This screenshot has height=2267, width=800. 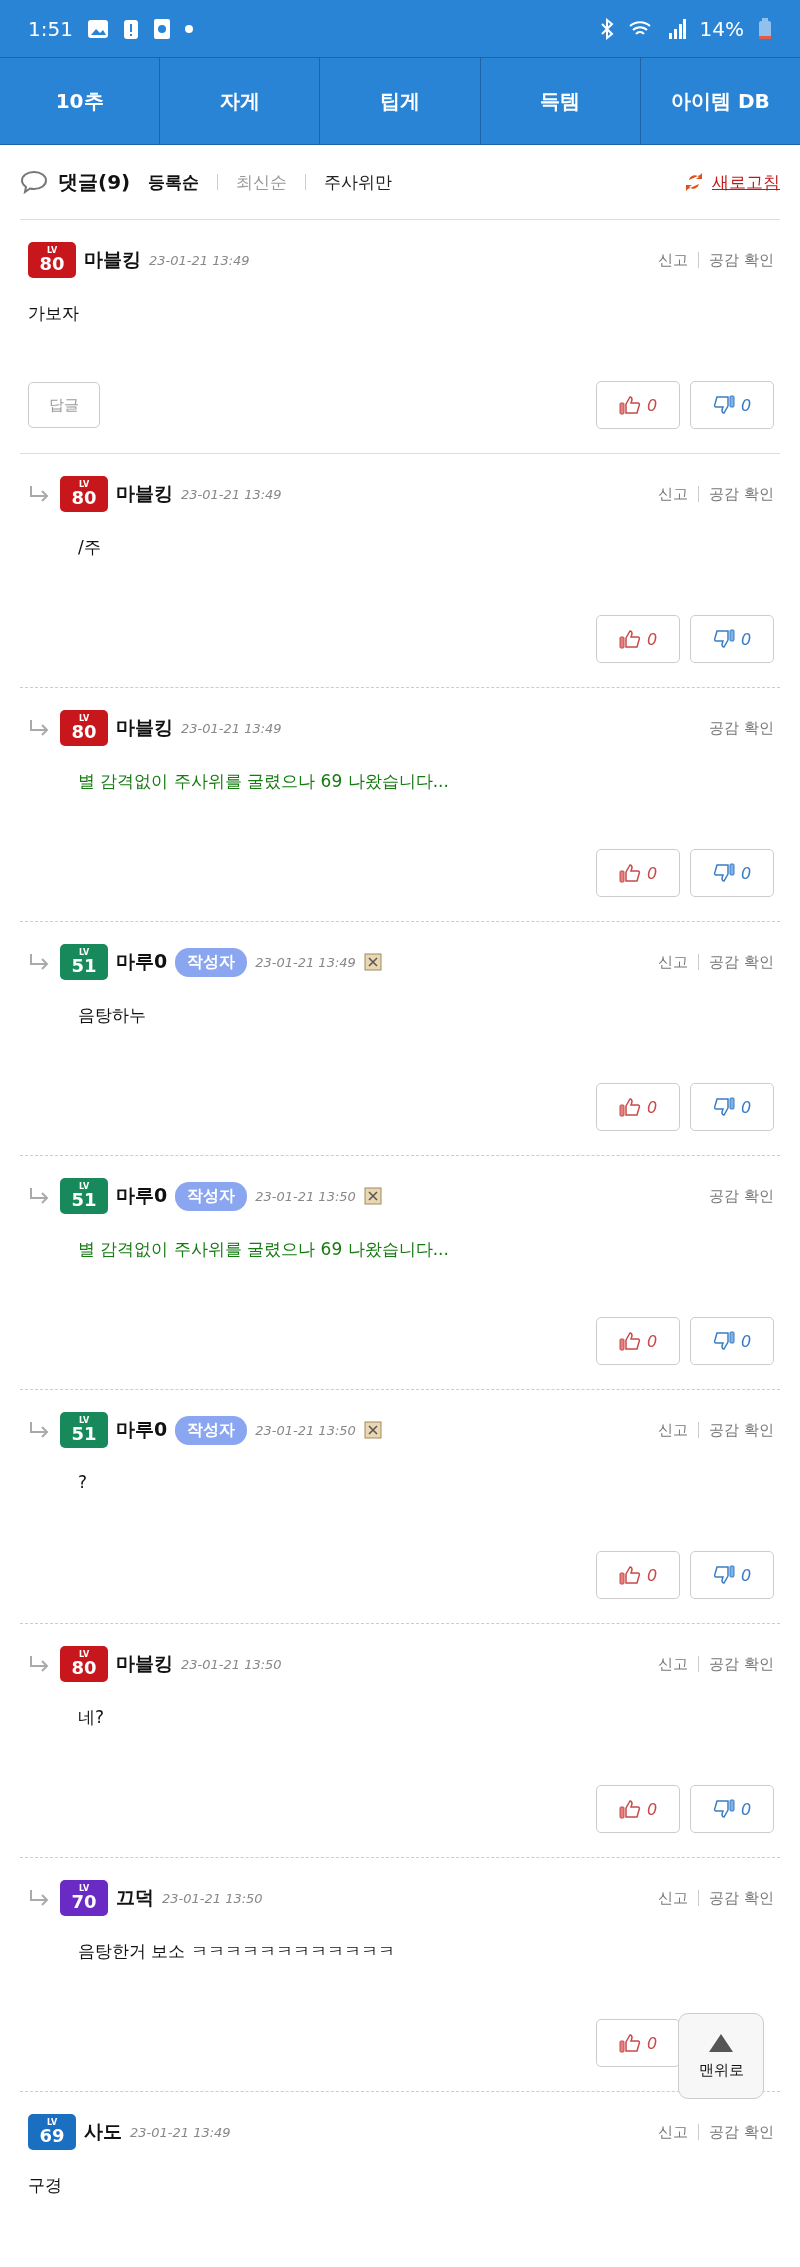 I want to click on nav-tab: 팁게, so click(x=400, y=101).